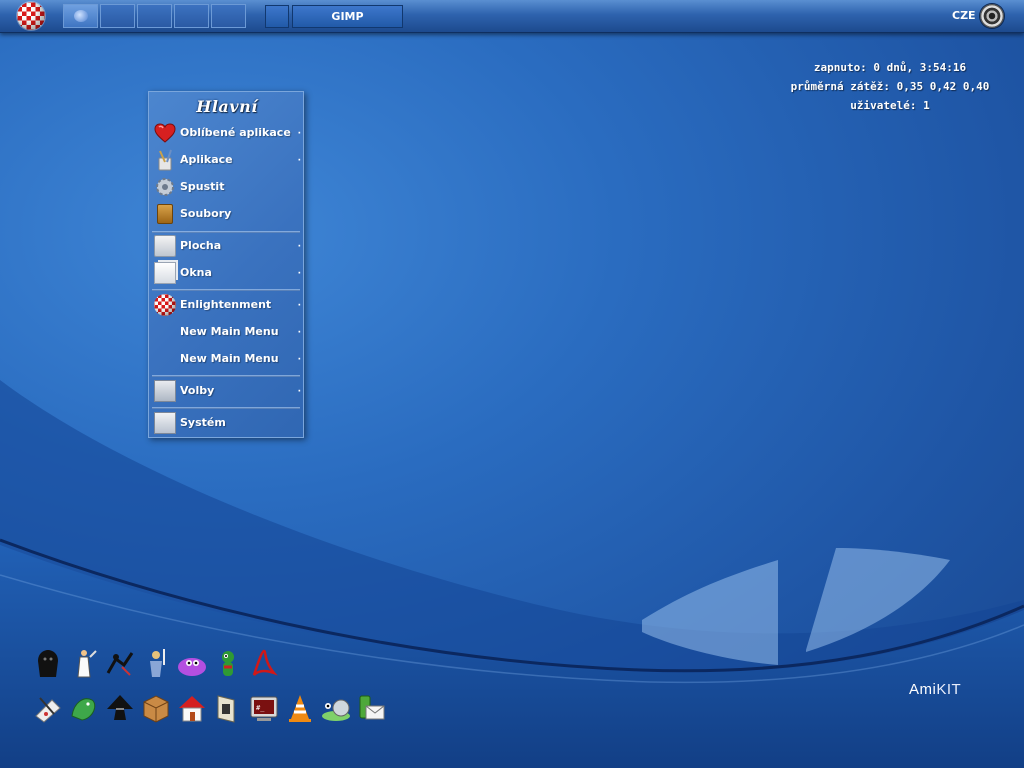  I want to click on purple-blob-icon, so click(192, 663).